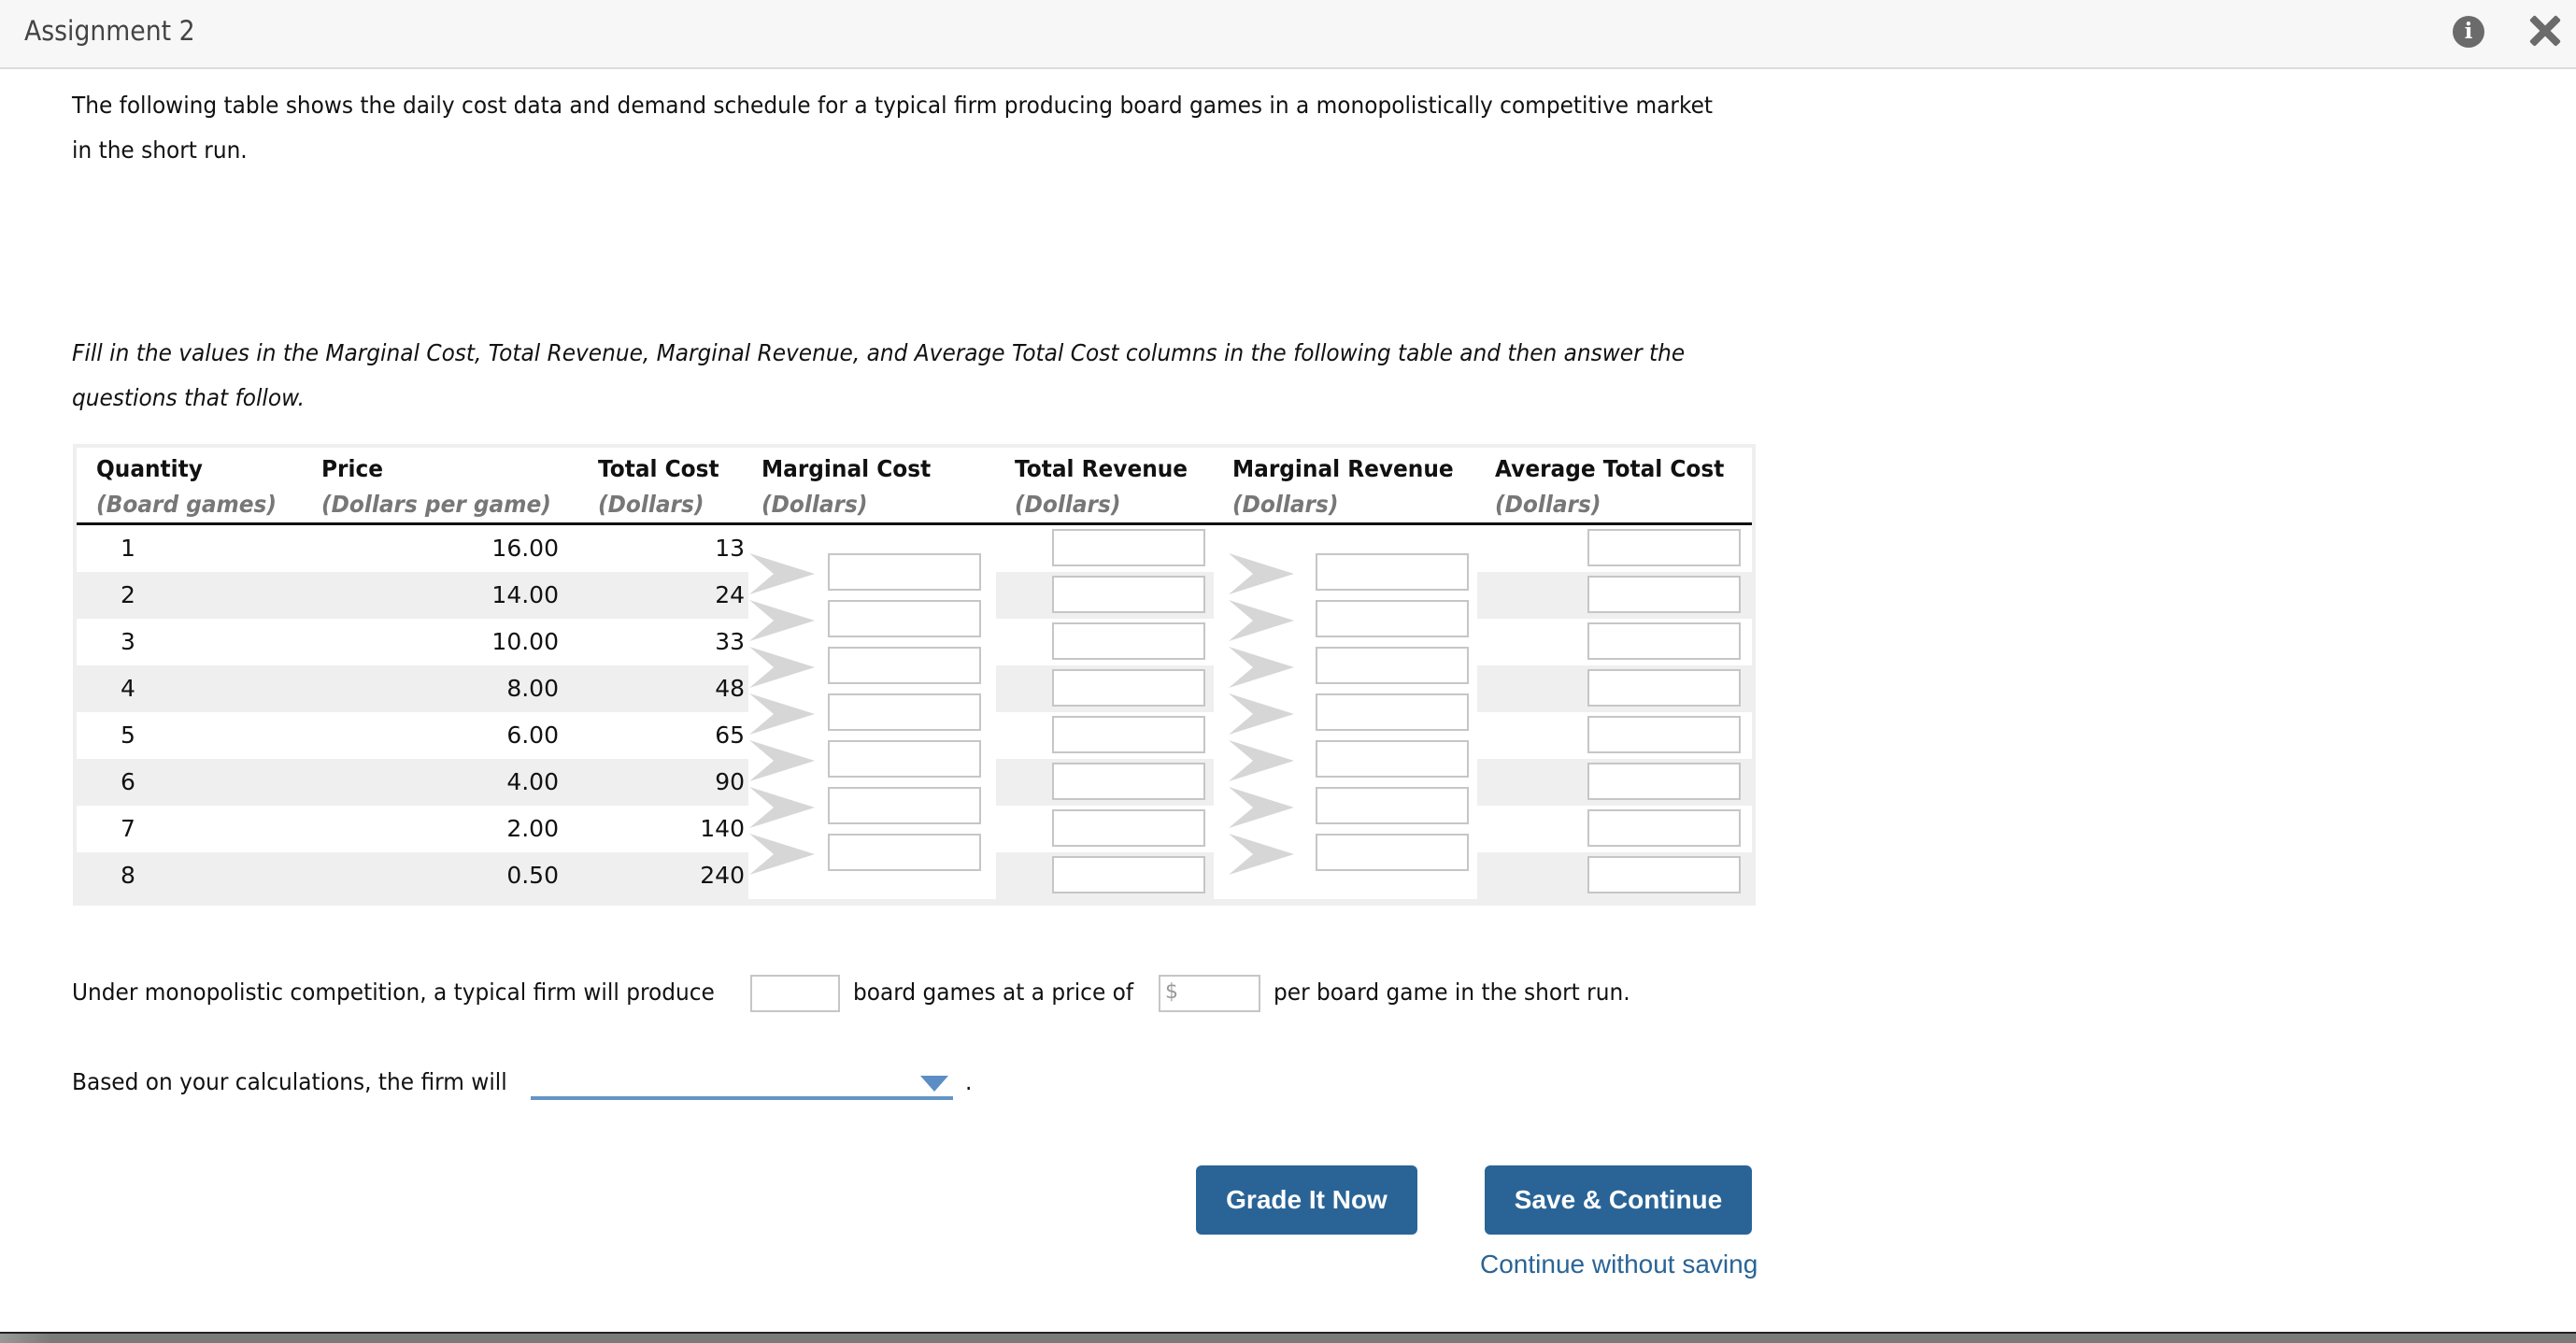 The width and height of the screenshot is (2576, 1343). I want to click on question2-end: ., so click(969, 1082).